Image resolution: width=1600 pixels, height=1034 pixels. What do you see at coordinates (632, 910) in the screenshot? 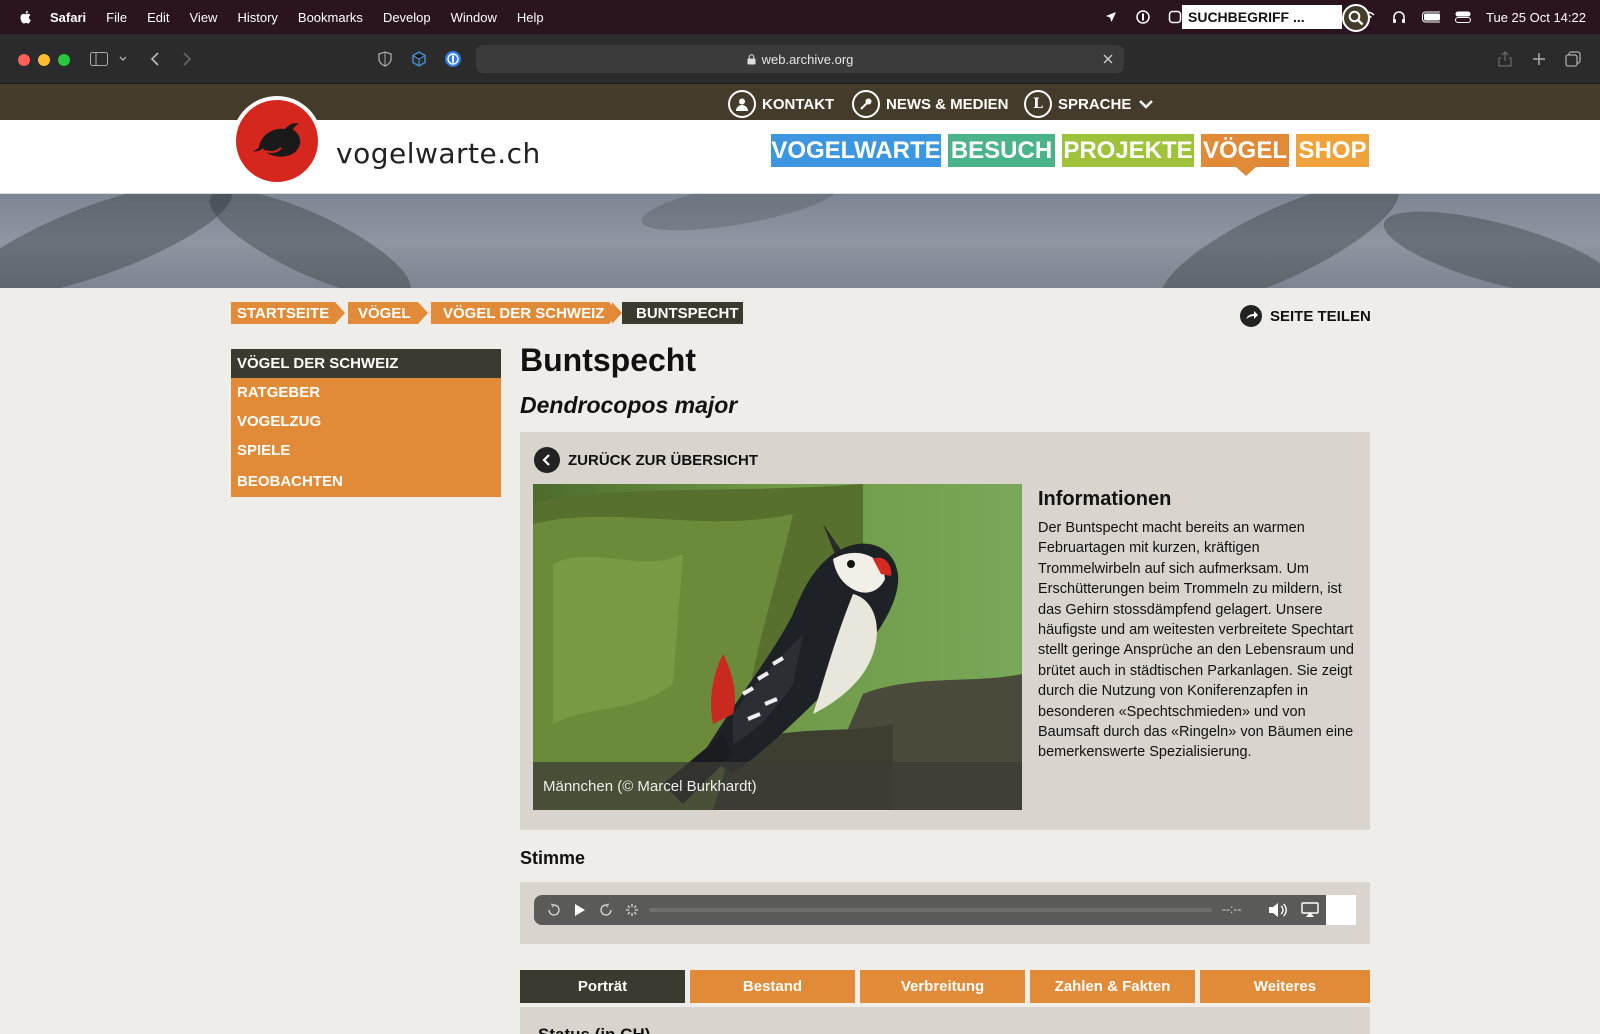
I see `loading-spinner-icon` at bounding box center [632, 910].